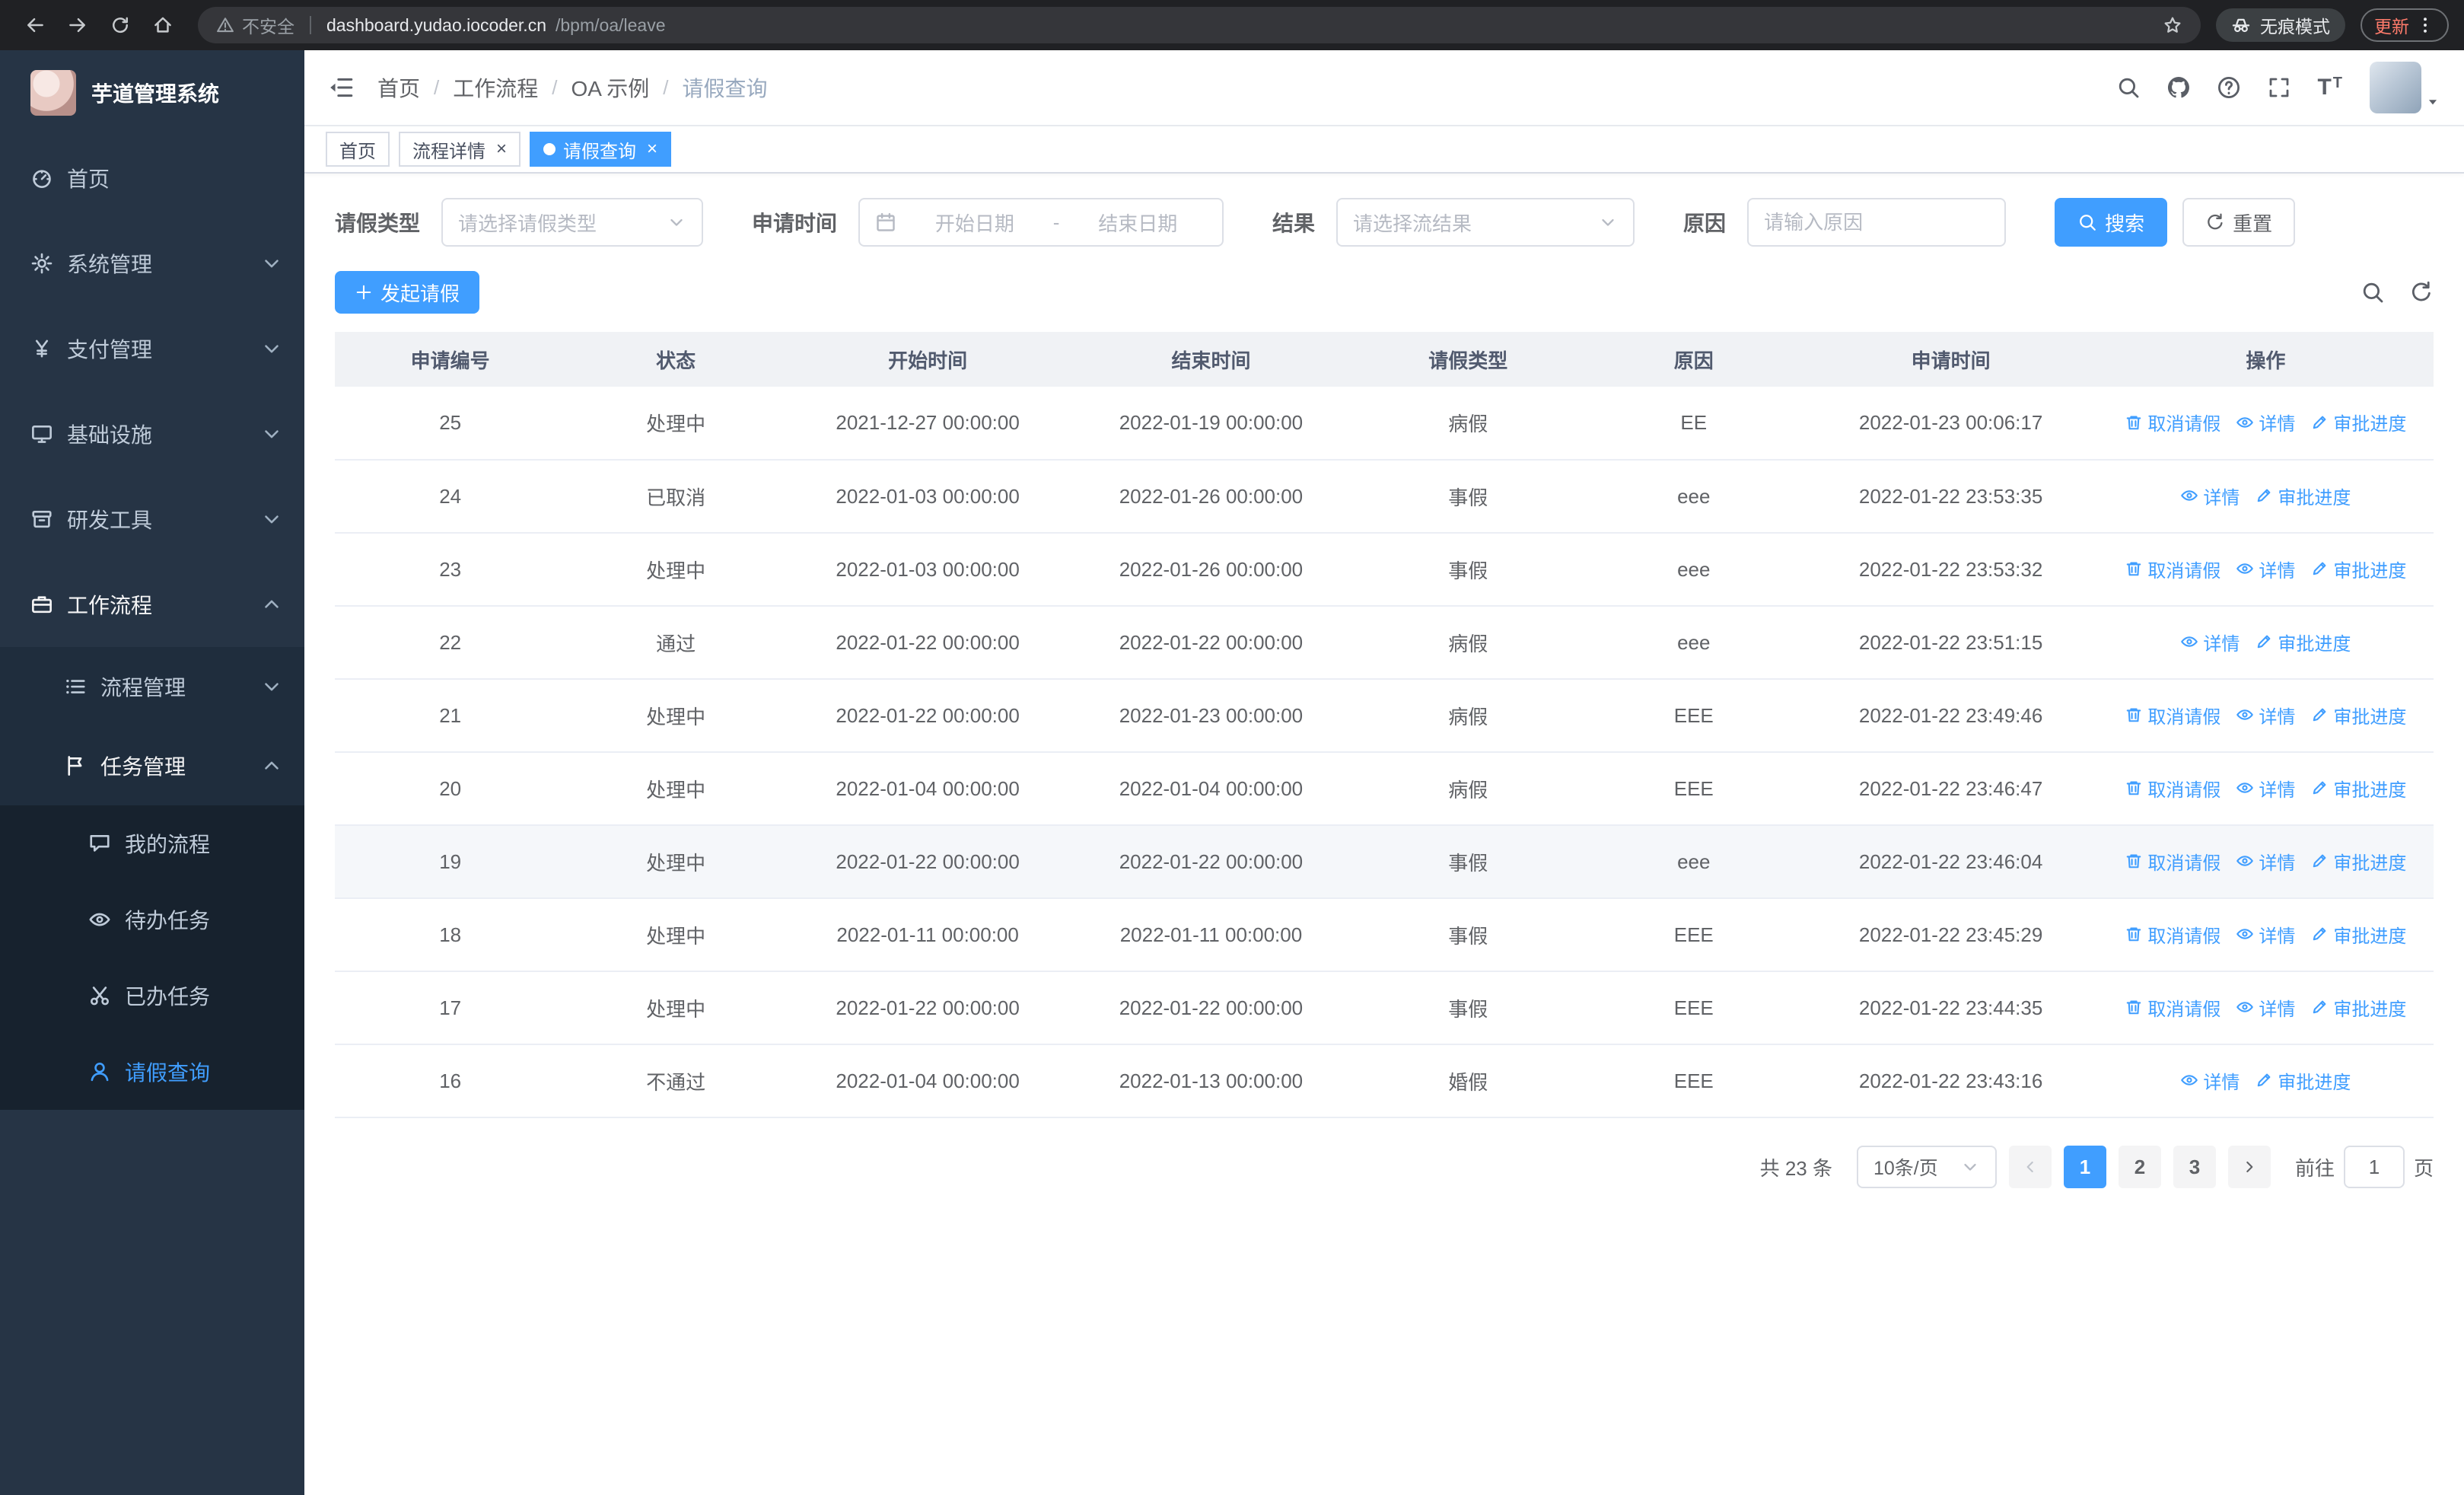 The height and width of the screenshot is (1495, 2464). What do you see at coordinates (2239, 222) in the screenshot?
I see `reset-button: 重置` at bounding box center [2239, 222].